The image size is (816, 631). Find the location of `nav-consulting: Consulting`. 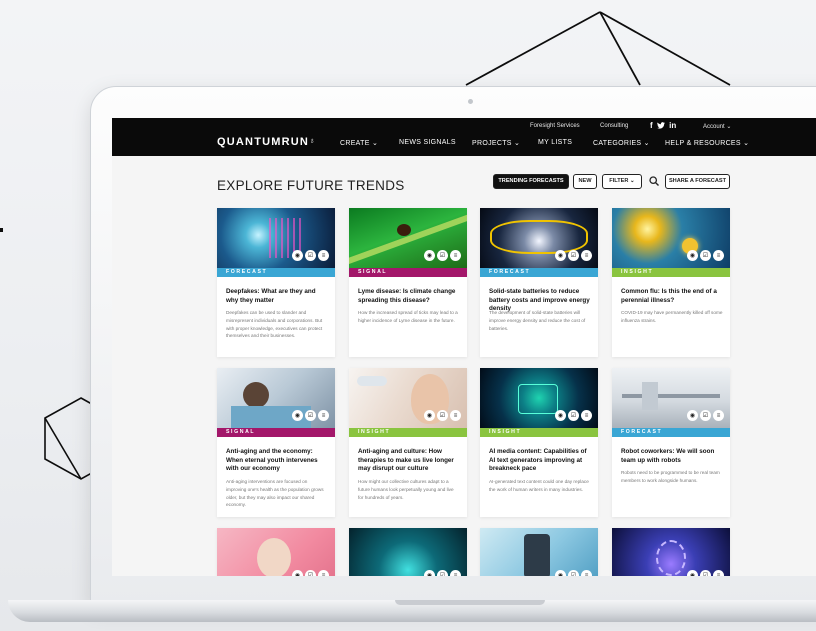

nav-consulting: Consulting is located at coordinates (614, 126).